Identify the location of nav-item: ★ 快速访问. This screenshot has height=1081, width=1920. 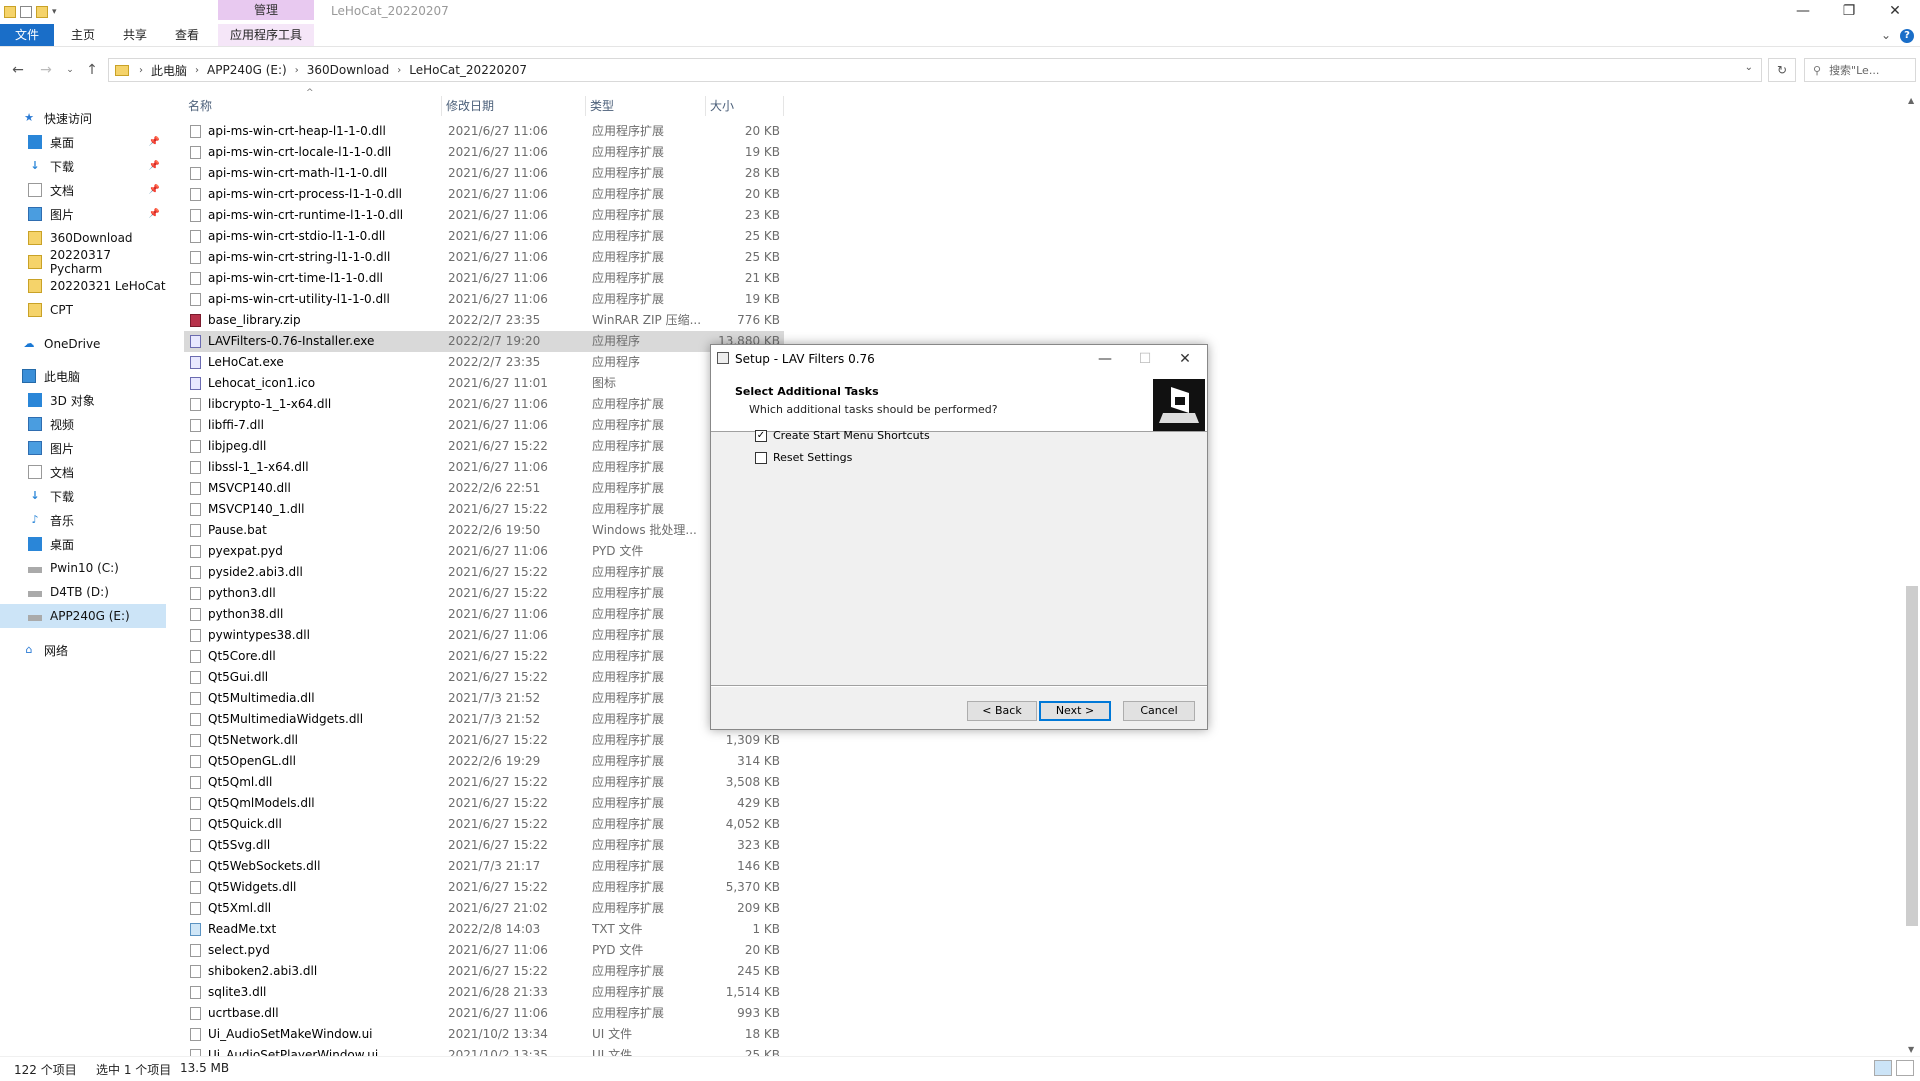
(83, 118).